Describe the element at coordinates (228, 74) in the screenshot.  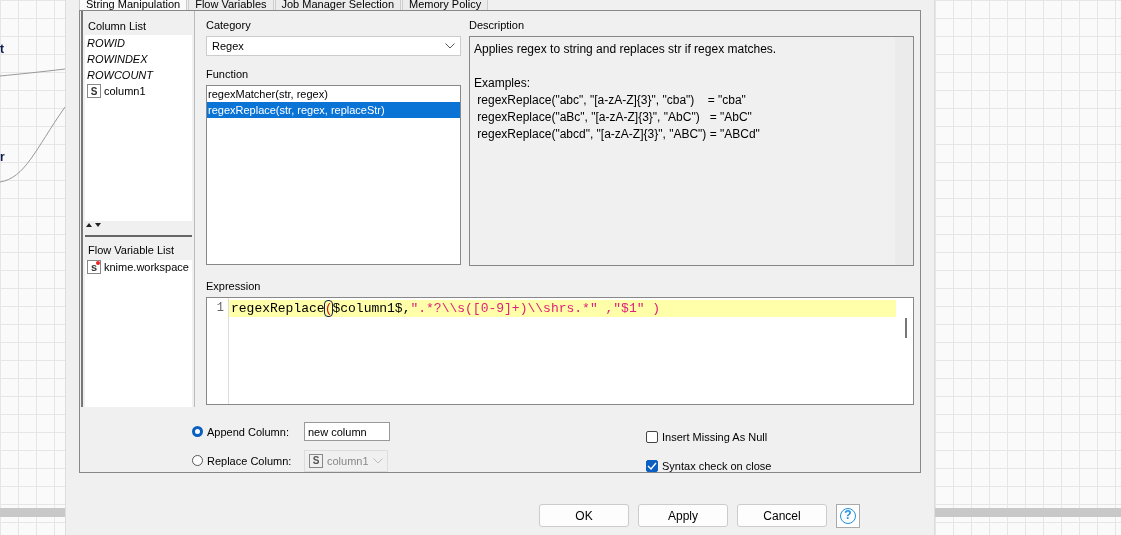
I see `function-label: Function` at that location.